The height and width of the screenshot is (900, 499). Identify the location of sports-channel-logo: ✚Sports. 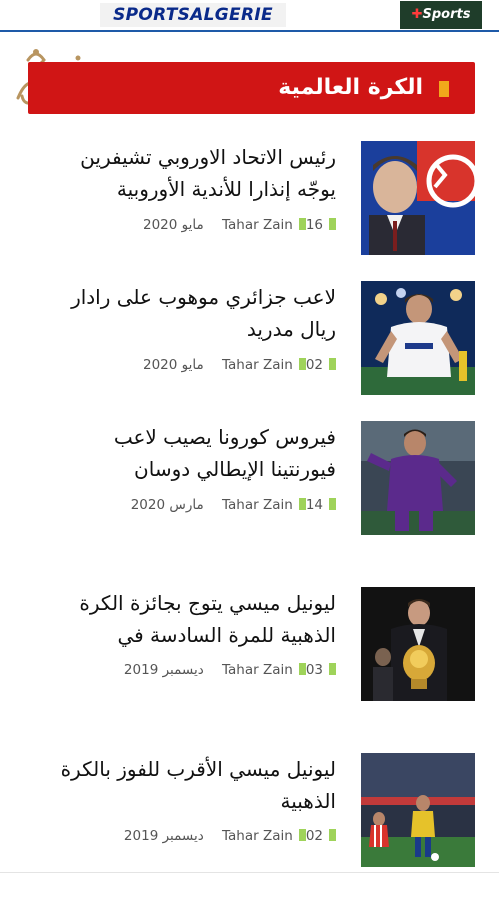
(441, 15).